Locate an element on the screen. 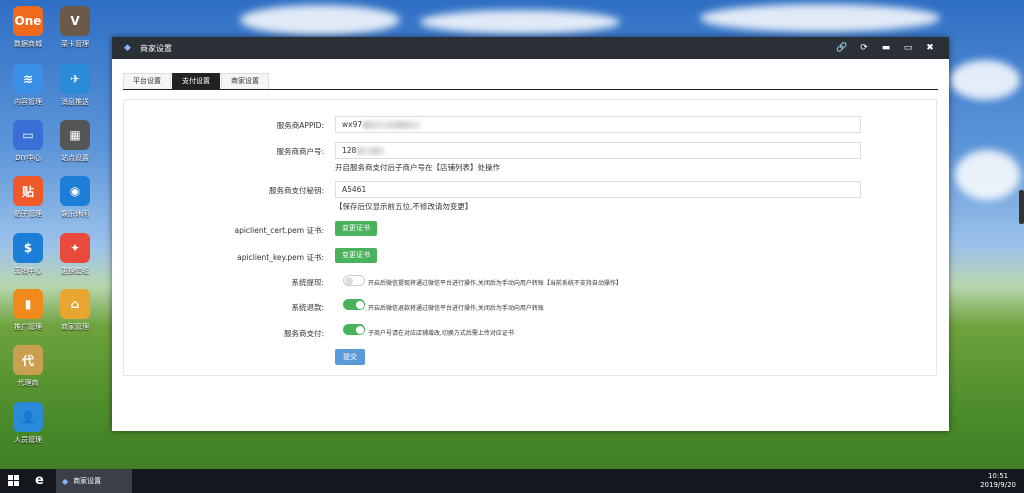  desktop-icon: 👤 人员管理 is located at coordinates (28, 423).